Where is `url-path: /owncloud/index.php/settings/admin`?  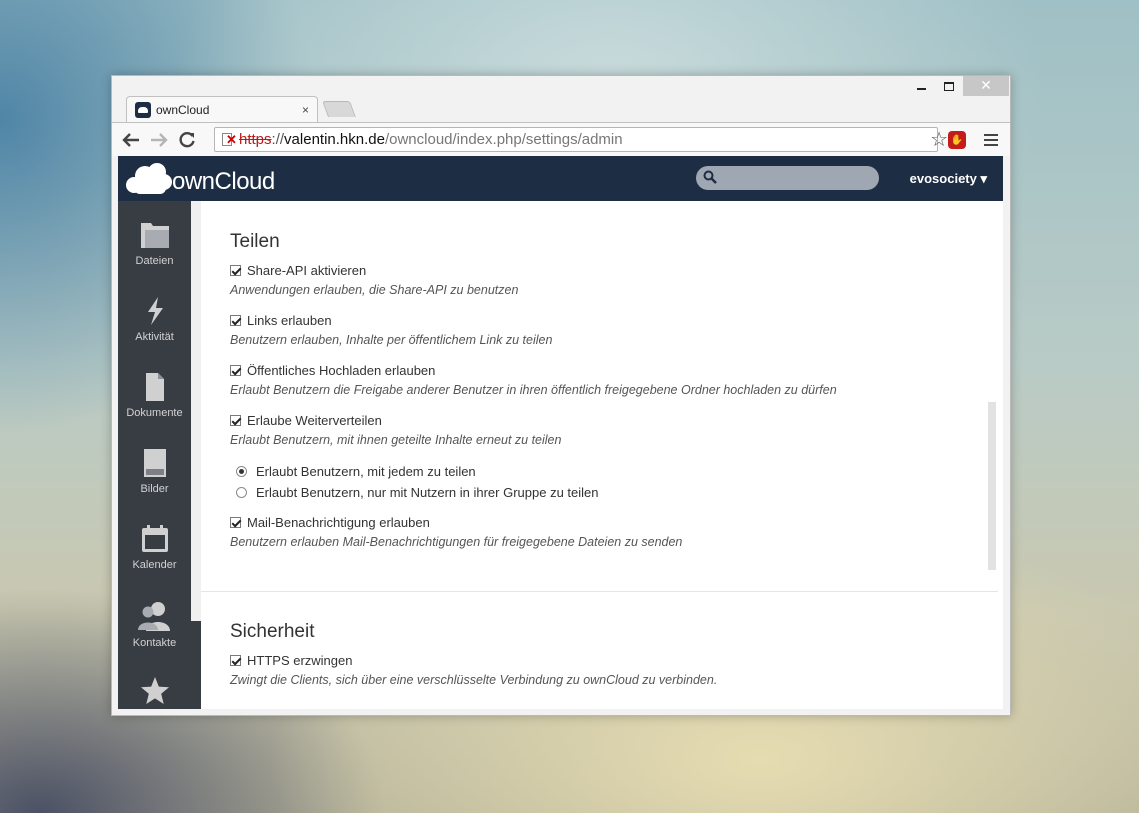 url-path: /owncloud/index.php/settings/admin is located at coordinates (503, 139).